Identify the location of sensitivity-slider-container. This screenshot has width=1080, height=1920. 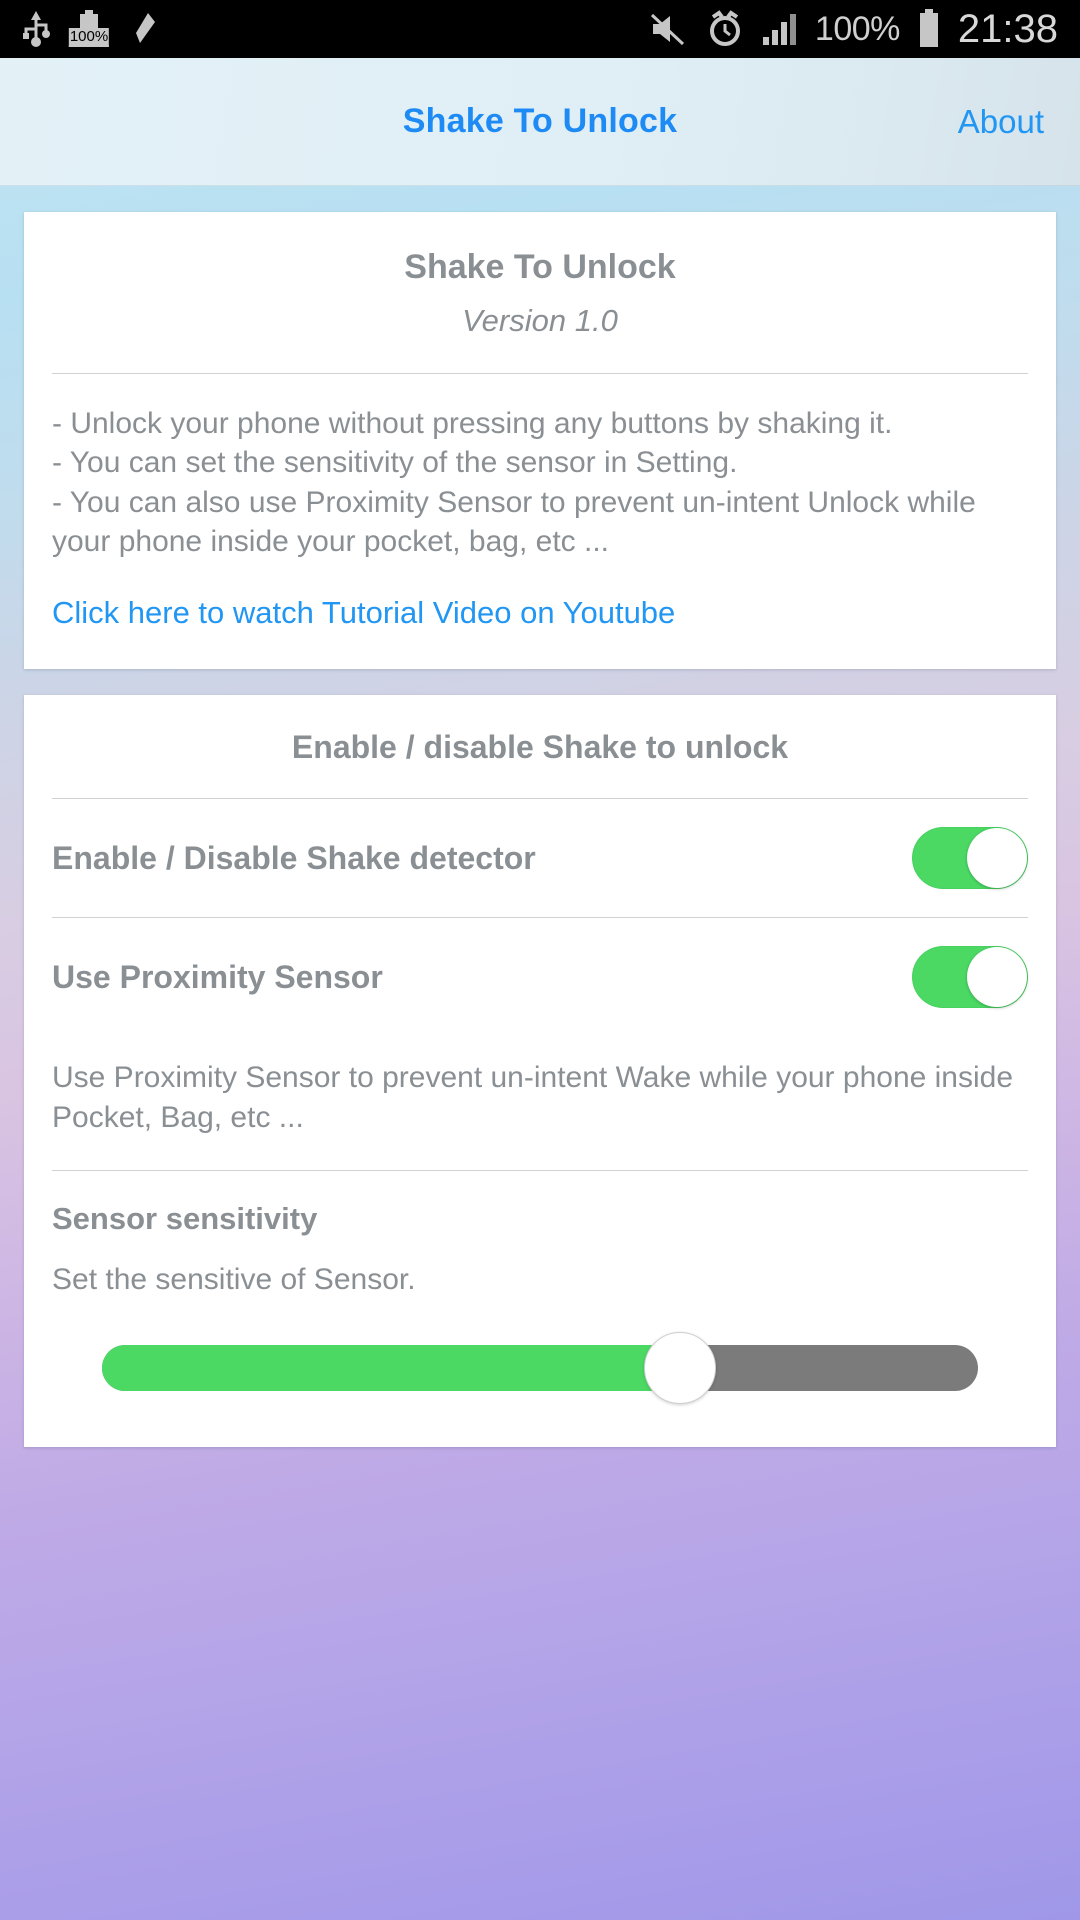
(540, 1372).